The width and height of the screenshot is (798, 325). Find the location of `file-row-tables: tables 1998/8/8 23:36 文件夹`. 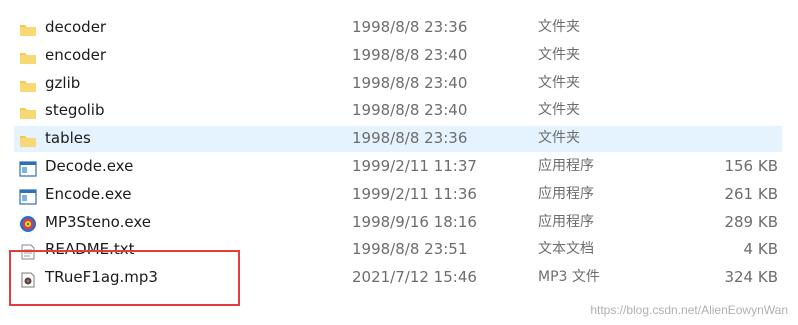

file-row-tables: tables 1998/8/8 23:36 文件夹 is located at coordinates (399, 139).